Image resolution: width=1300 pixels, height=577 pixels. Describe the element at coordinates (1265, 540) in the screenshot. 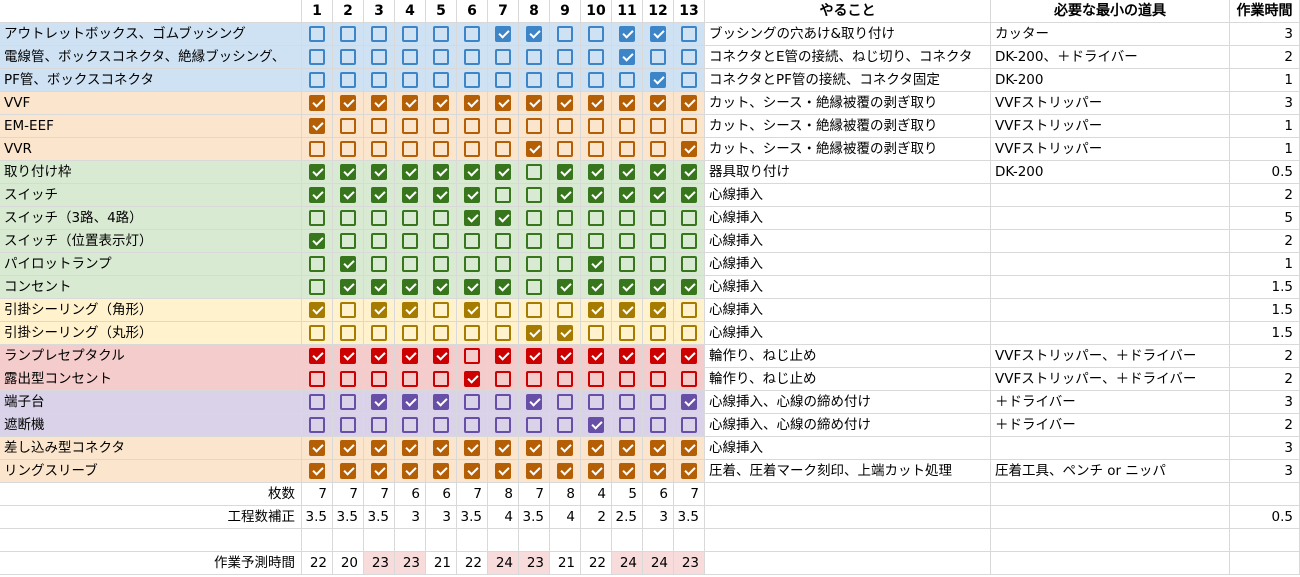

I see `blank-row-time` at that location.